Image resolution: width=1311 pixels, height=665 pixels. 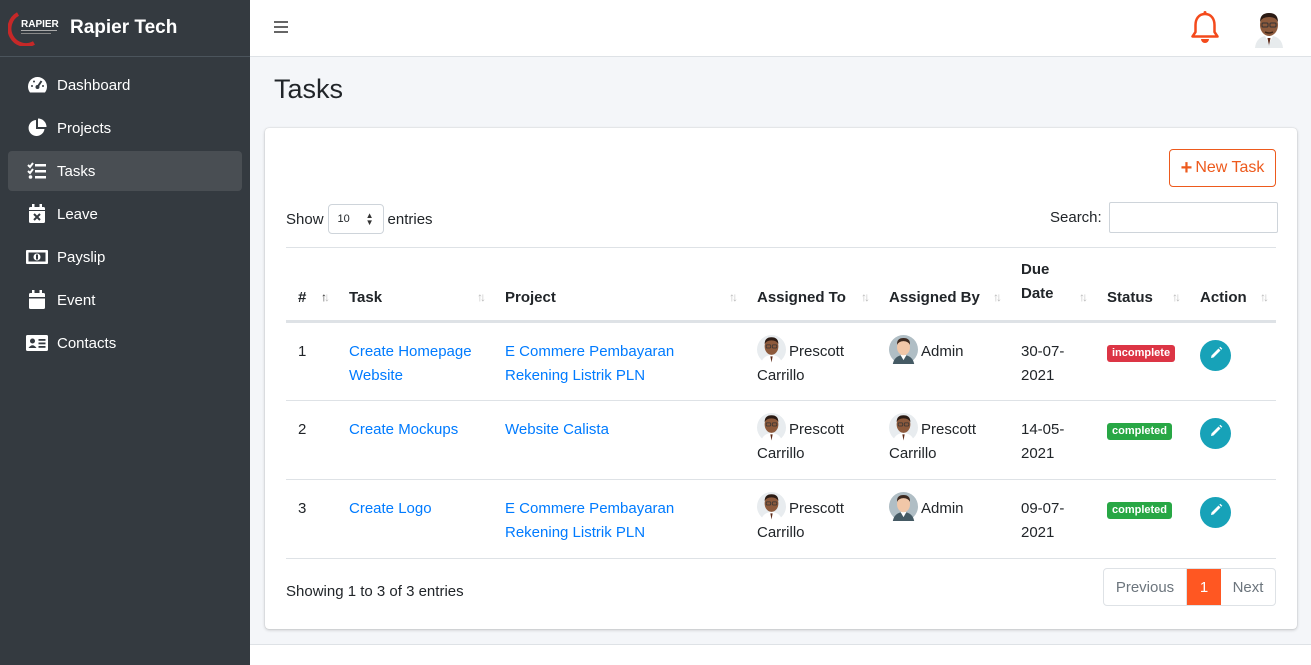 What do you see at coordinates (1052, 285) in the screenshot?
I see `column-header-due-date: Due Date ↑↓` at bounding box center [1052, 285].